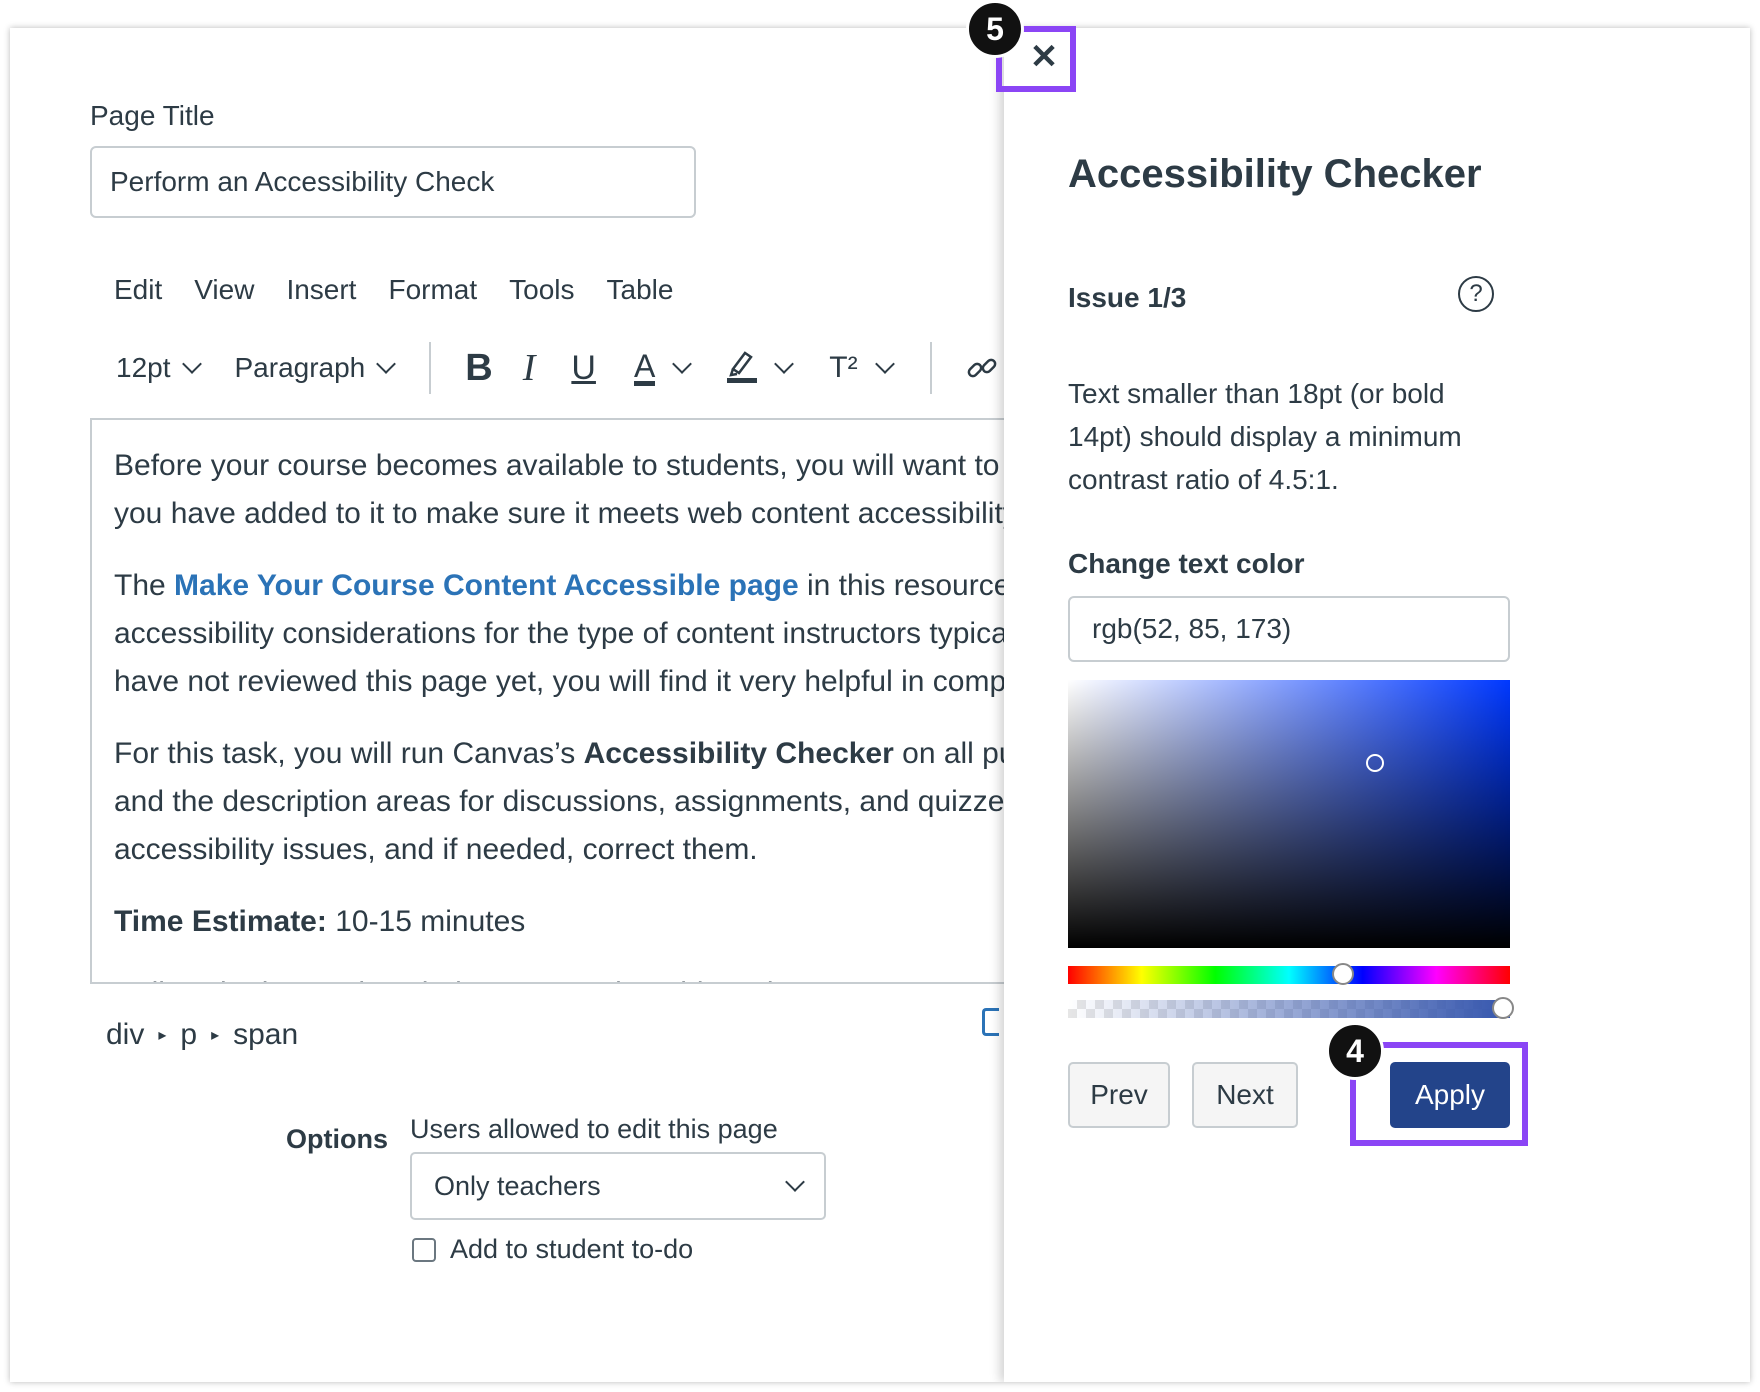 This screenshot has width=1760, height=1392. I want to click on menu-view: View, so click(224, 290).